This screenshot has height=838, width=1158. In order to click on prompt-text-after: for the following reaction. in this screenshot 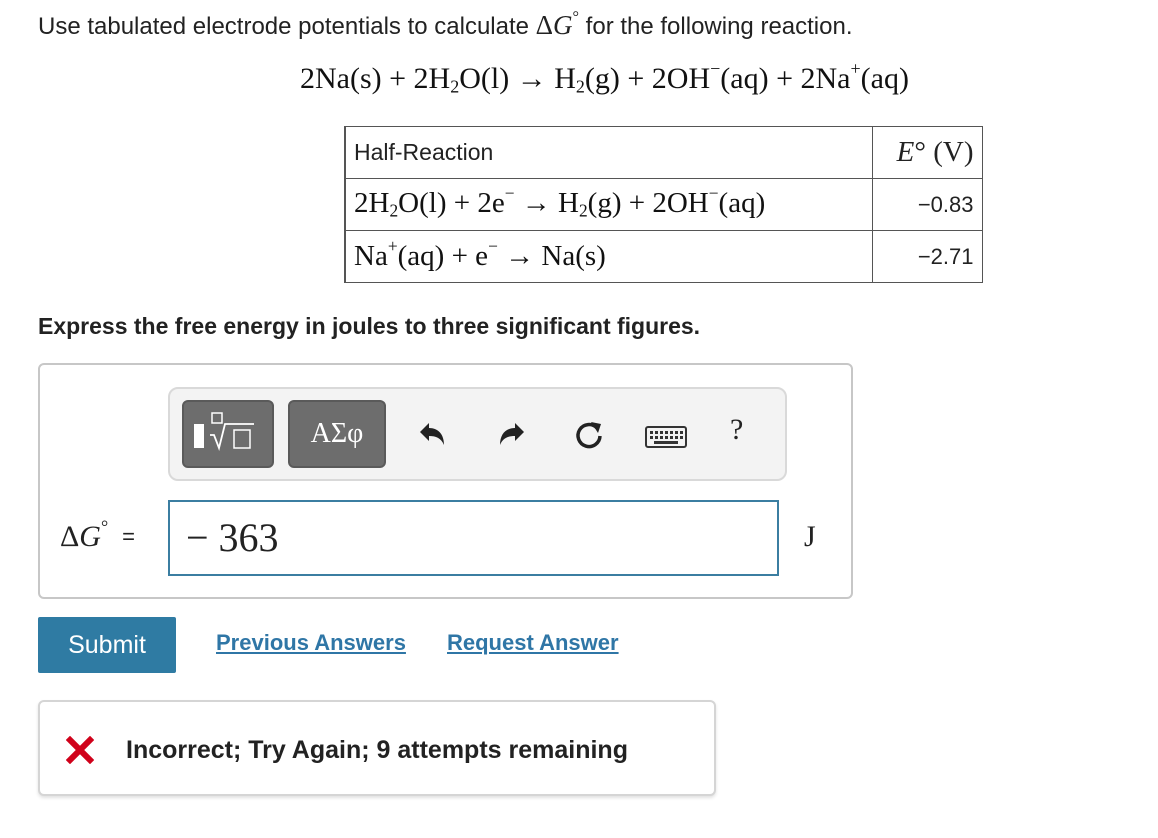, I will do `click(716, 26)`.